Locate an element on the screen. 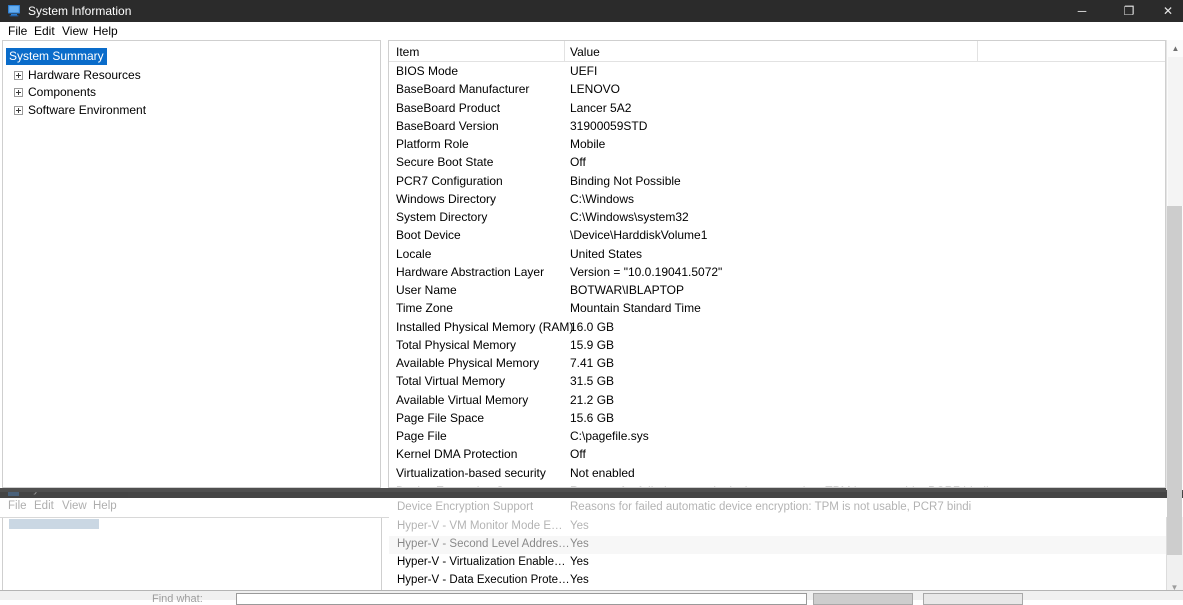  row-item: Available Physical Memory is located at coordinates (468, 363).